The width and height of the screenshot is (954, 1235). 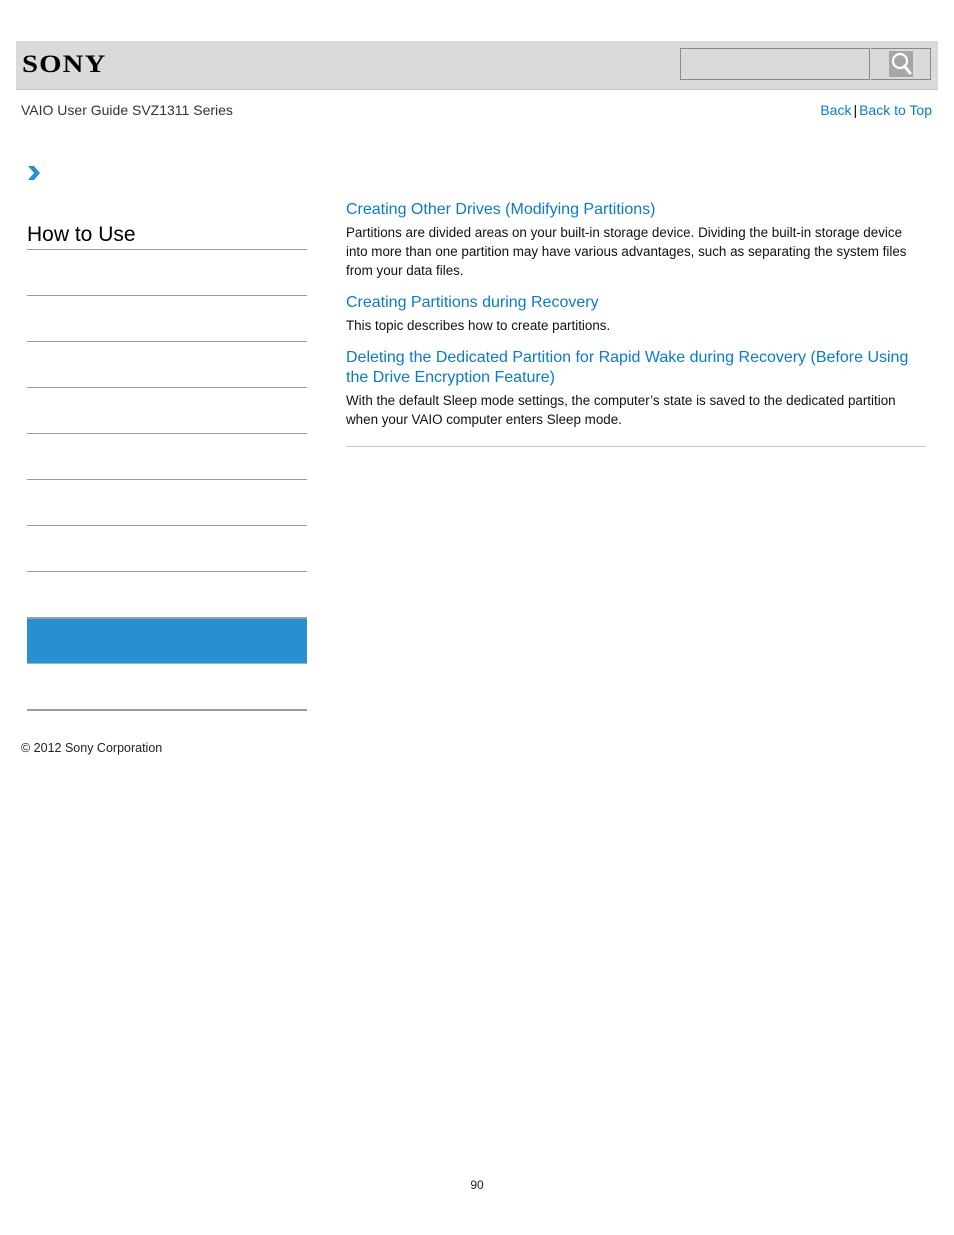 I want to click on sidebar: How to Use, so click(x=167, y=465).